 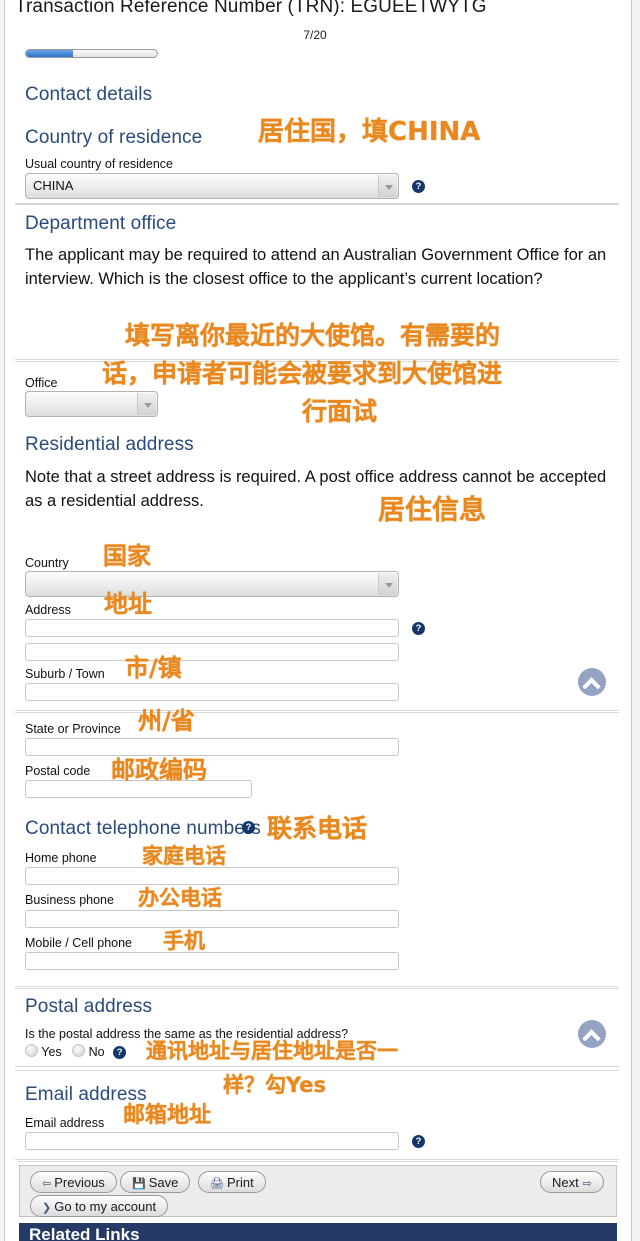 I want to click on annotation-department-office-line1: 填写离你最近的大使馆。有需要的, so click(x=313, y=335).